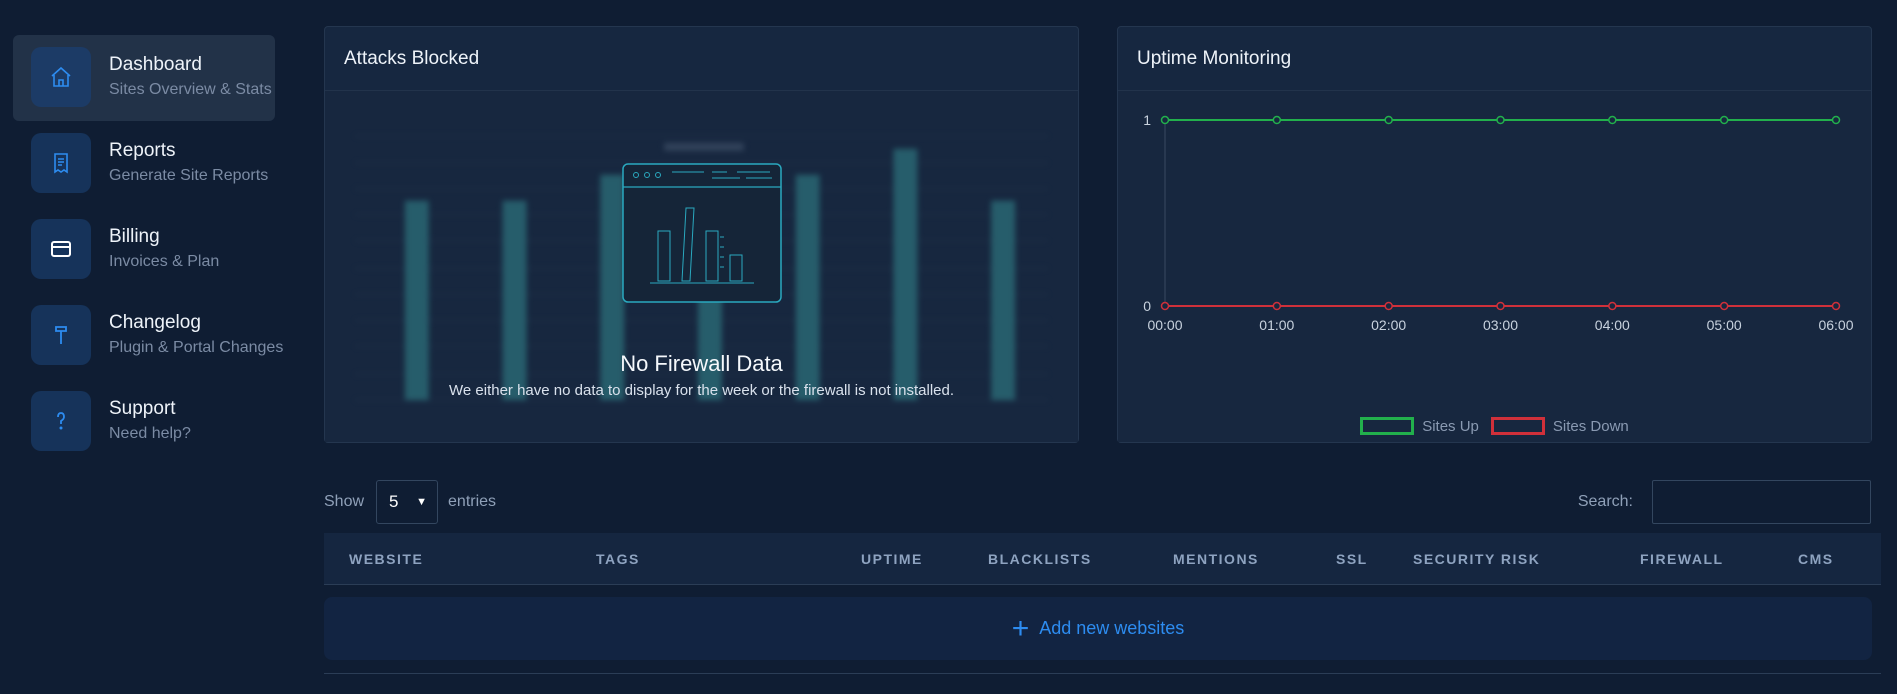  I want to click on table-divider, so click(1102, 673).